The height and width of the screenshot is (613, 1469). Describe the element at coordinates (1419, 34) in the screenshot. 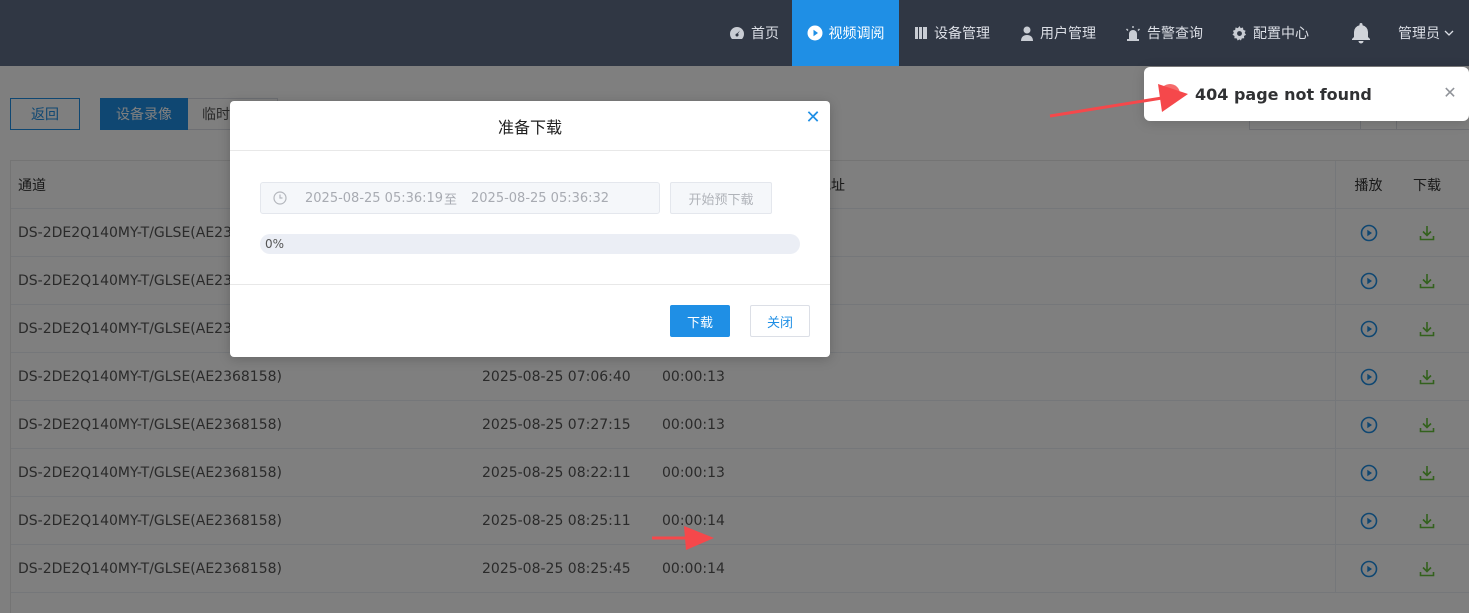

I see `user-name: 管理员` at that location.